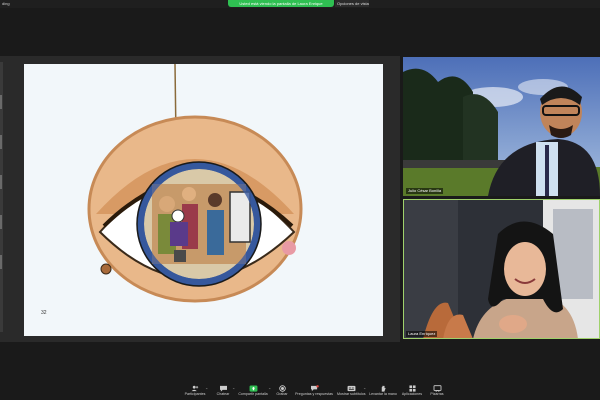 The image size is (600, 400). I want to click on share-chevron-icon: ⌃, so click(269, 389).